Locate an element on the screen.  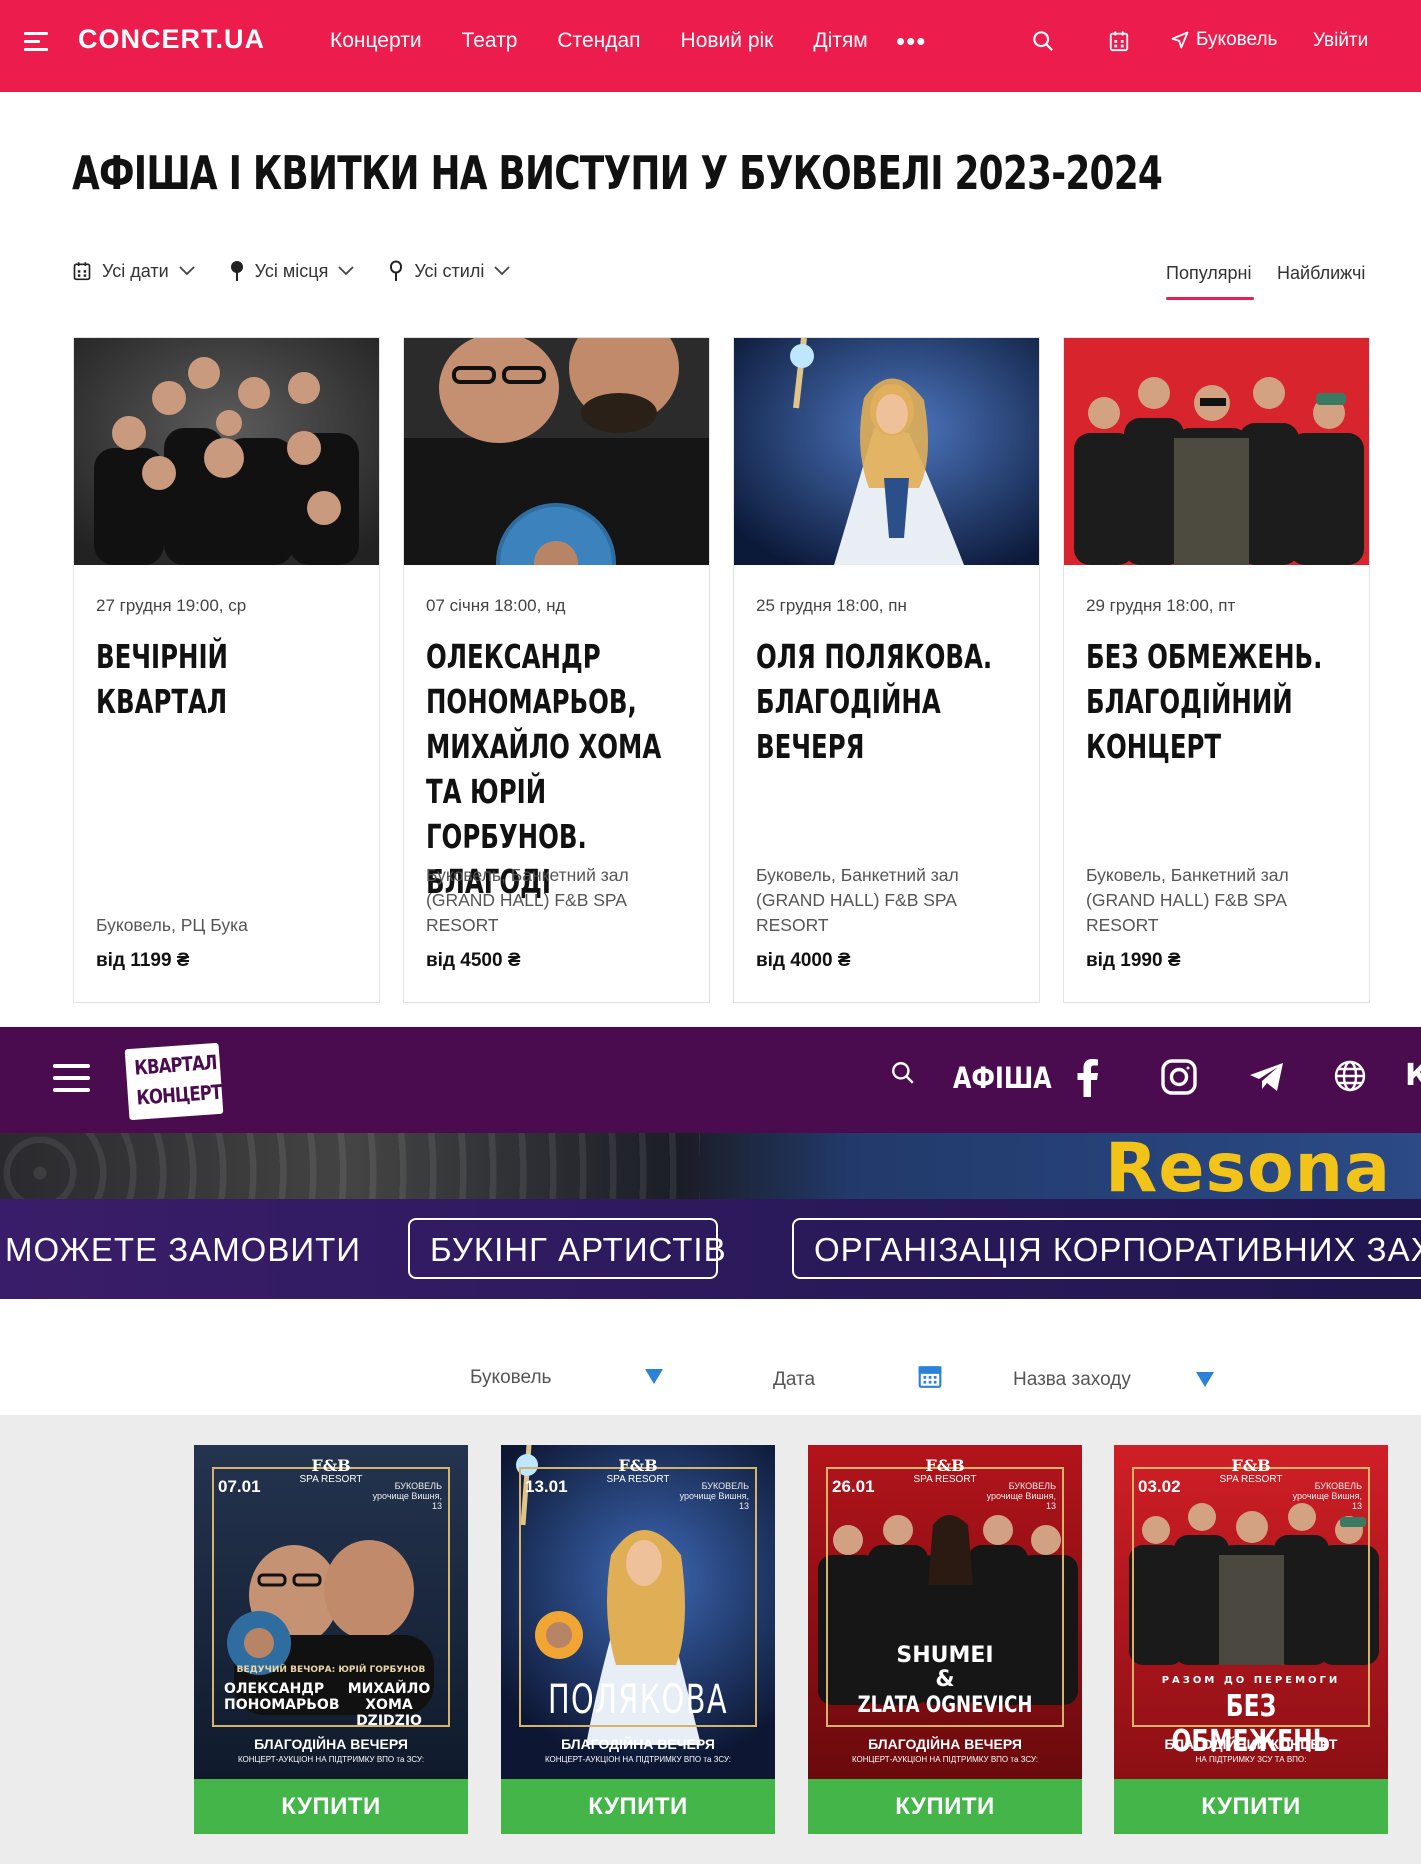
event-title: ВЕЧІРНІЙ КВАРТАЛ is located at coordinates (222, 679).